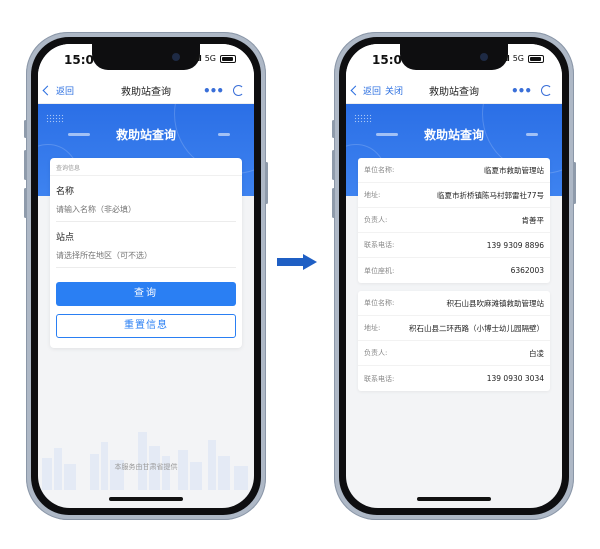 Image resolution: width=600 pixels, height=549 pixels. I want to click on result-row: 地址: 临夏市折桥镇陈马村郭雷社77号, so click(454, 195).